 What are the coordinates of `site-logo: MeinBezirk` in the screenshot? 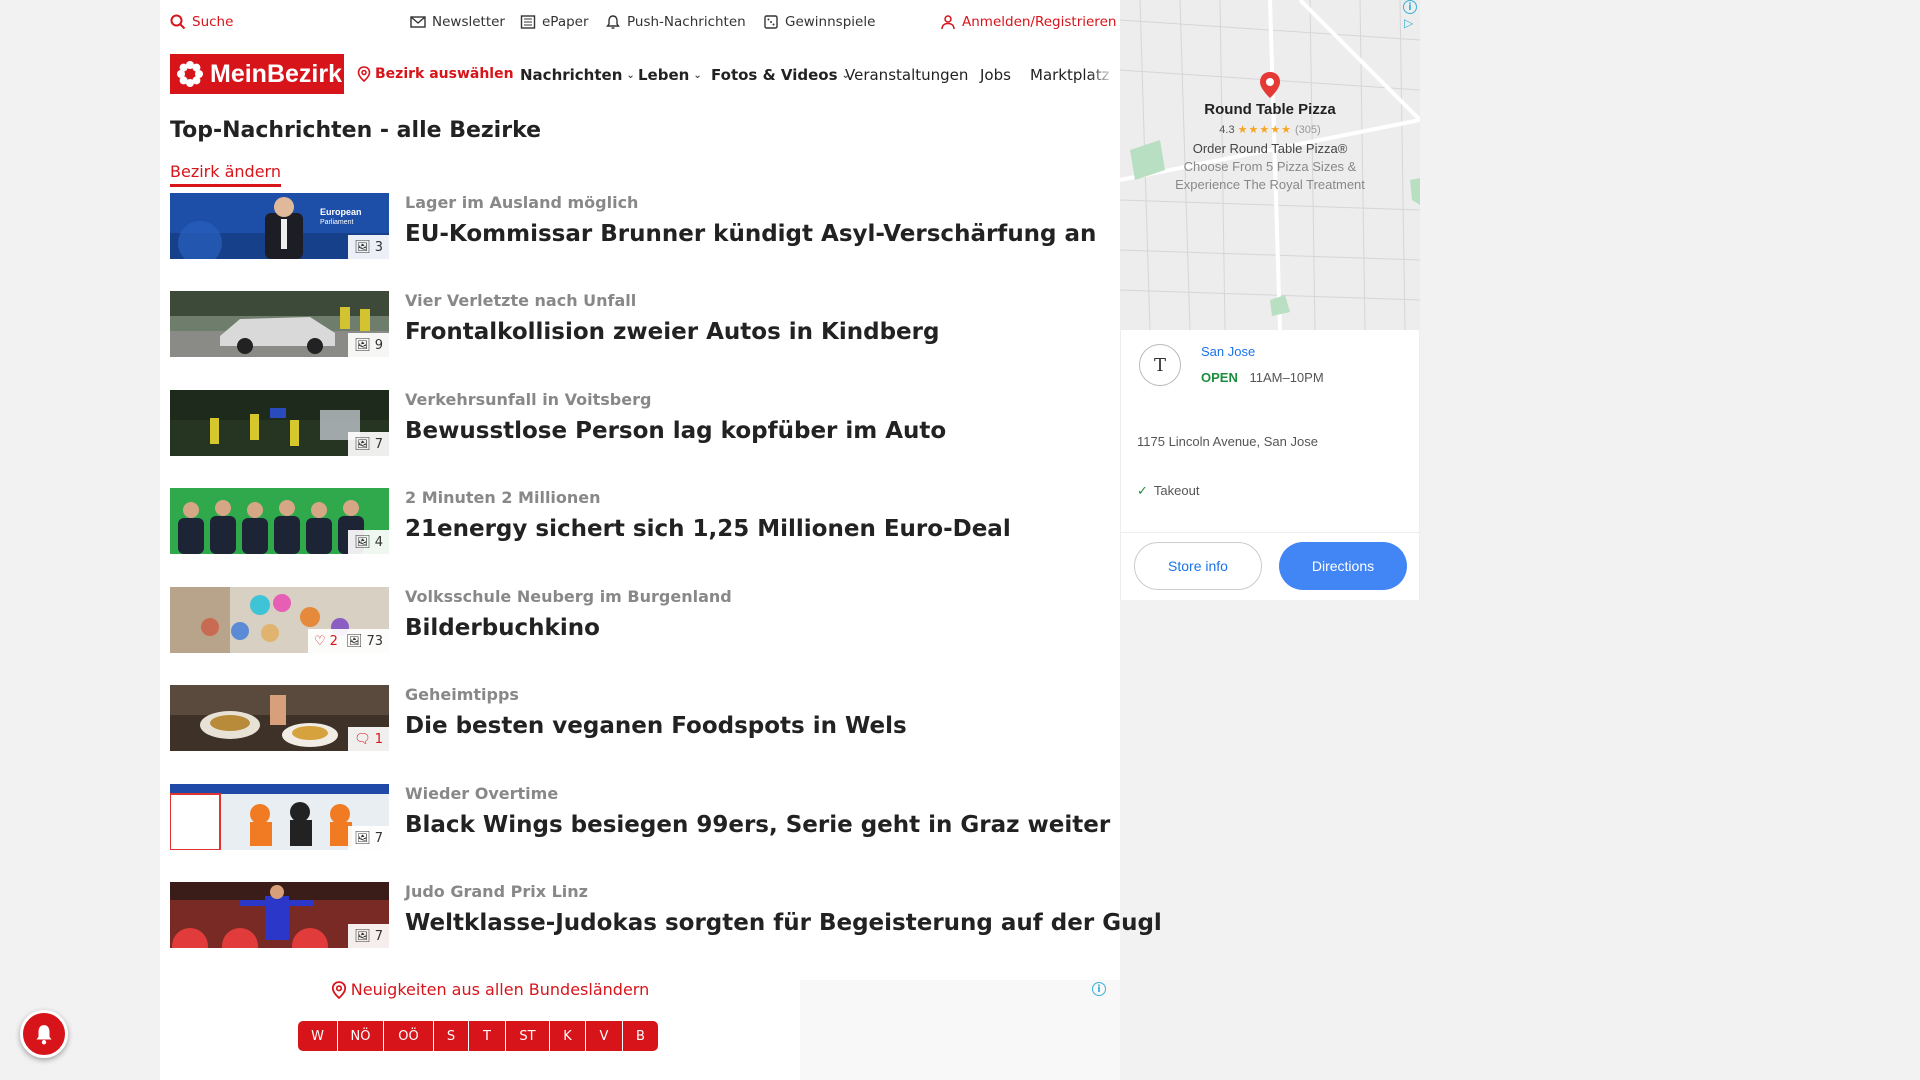 It's located at (257, 74).